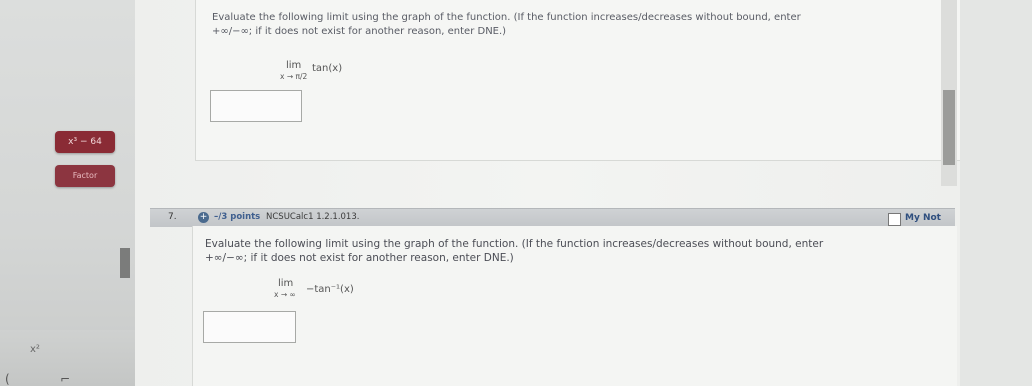  I want to click on scrollbar-thumb, so click(949, 127).